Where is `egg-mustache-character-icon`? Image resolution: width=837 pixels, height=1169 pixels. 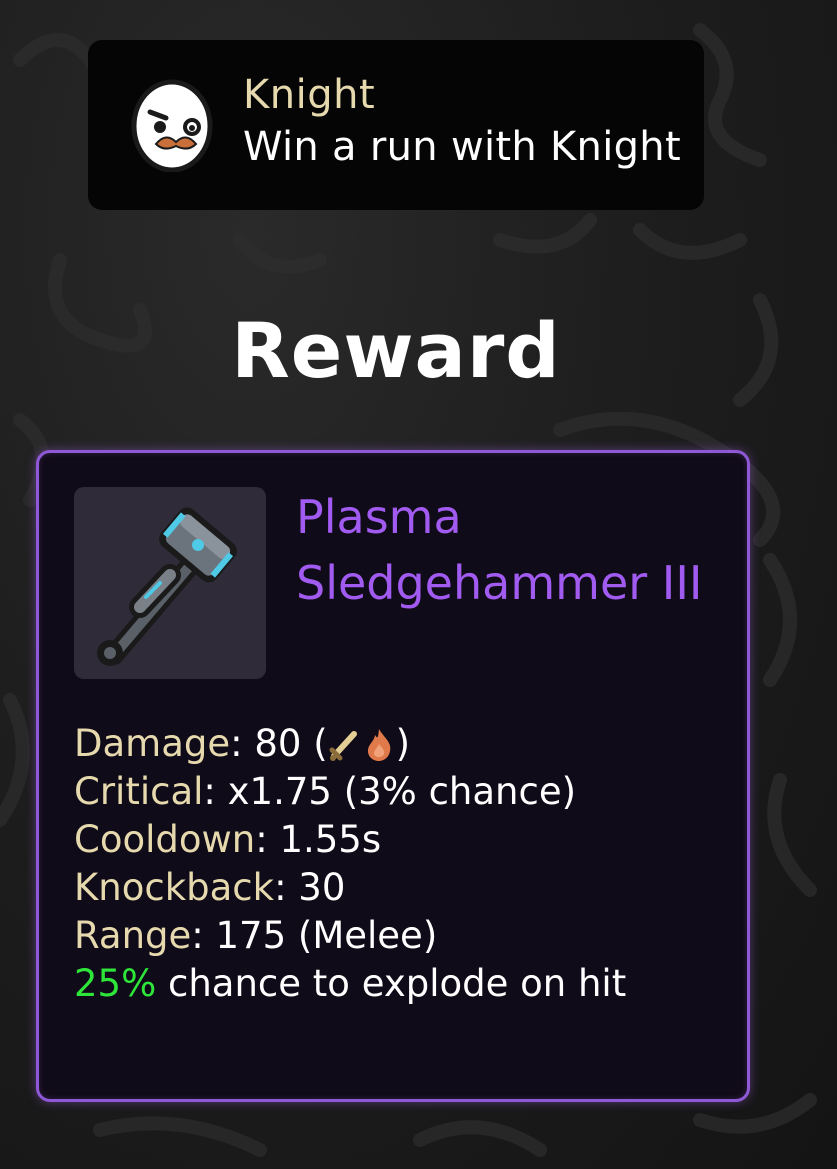 egg-mustache-character-icon is located at coordinates (174, 122).